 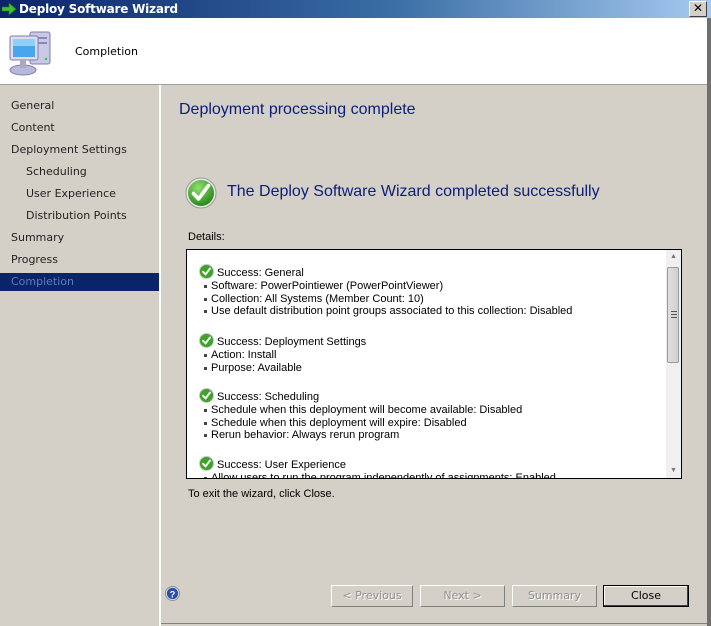 I want to click on nav-item-label: Distribution Points, so click(x=76, y=215).